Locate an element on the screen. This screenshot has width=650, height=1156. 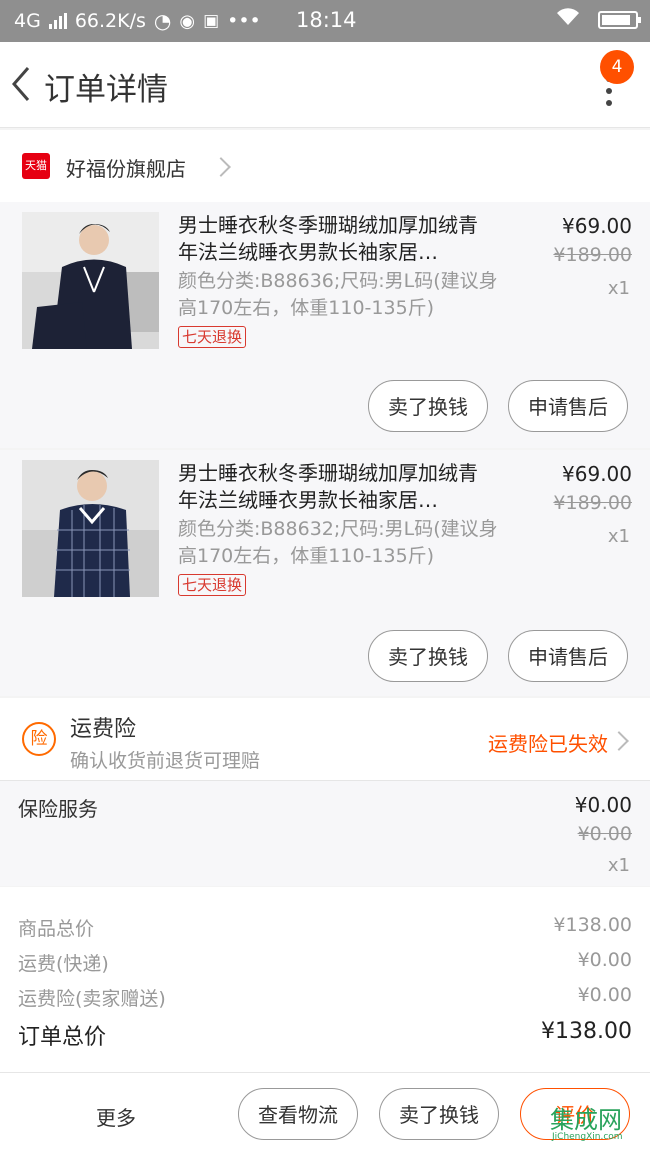
product-sku: 颜色分类:B88632;尺码:男L码(建议身高170左右，体重110-135斤) is located at coordinates (338, 542).